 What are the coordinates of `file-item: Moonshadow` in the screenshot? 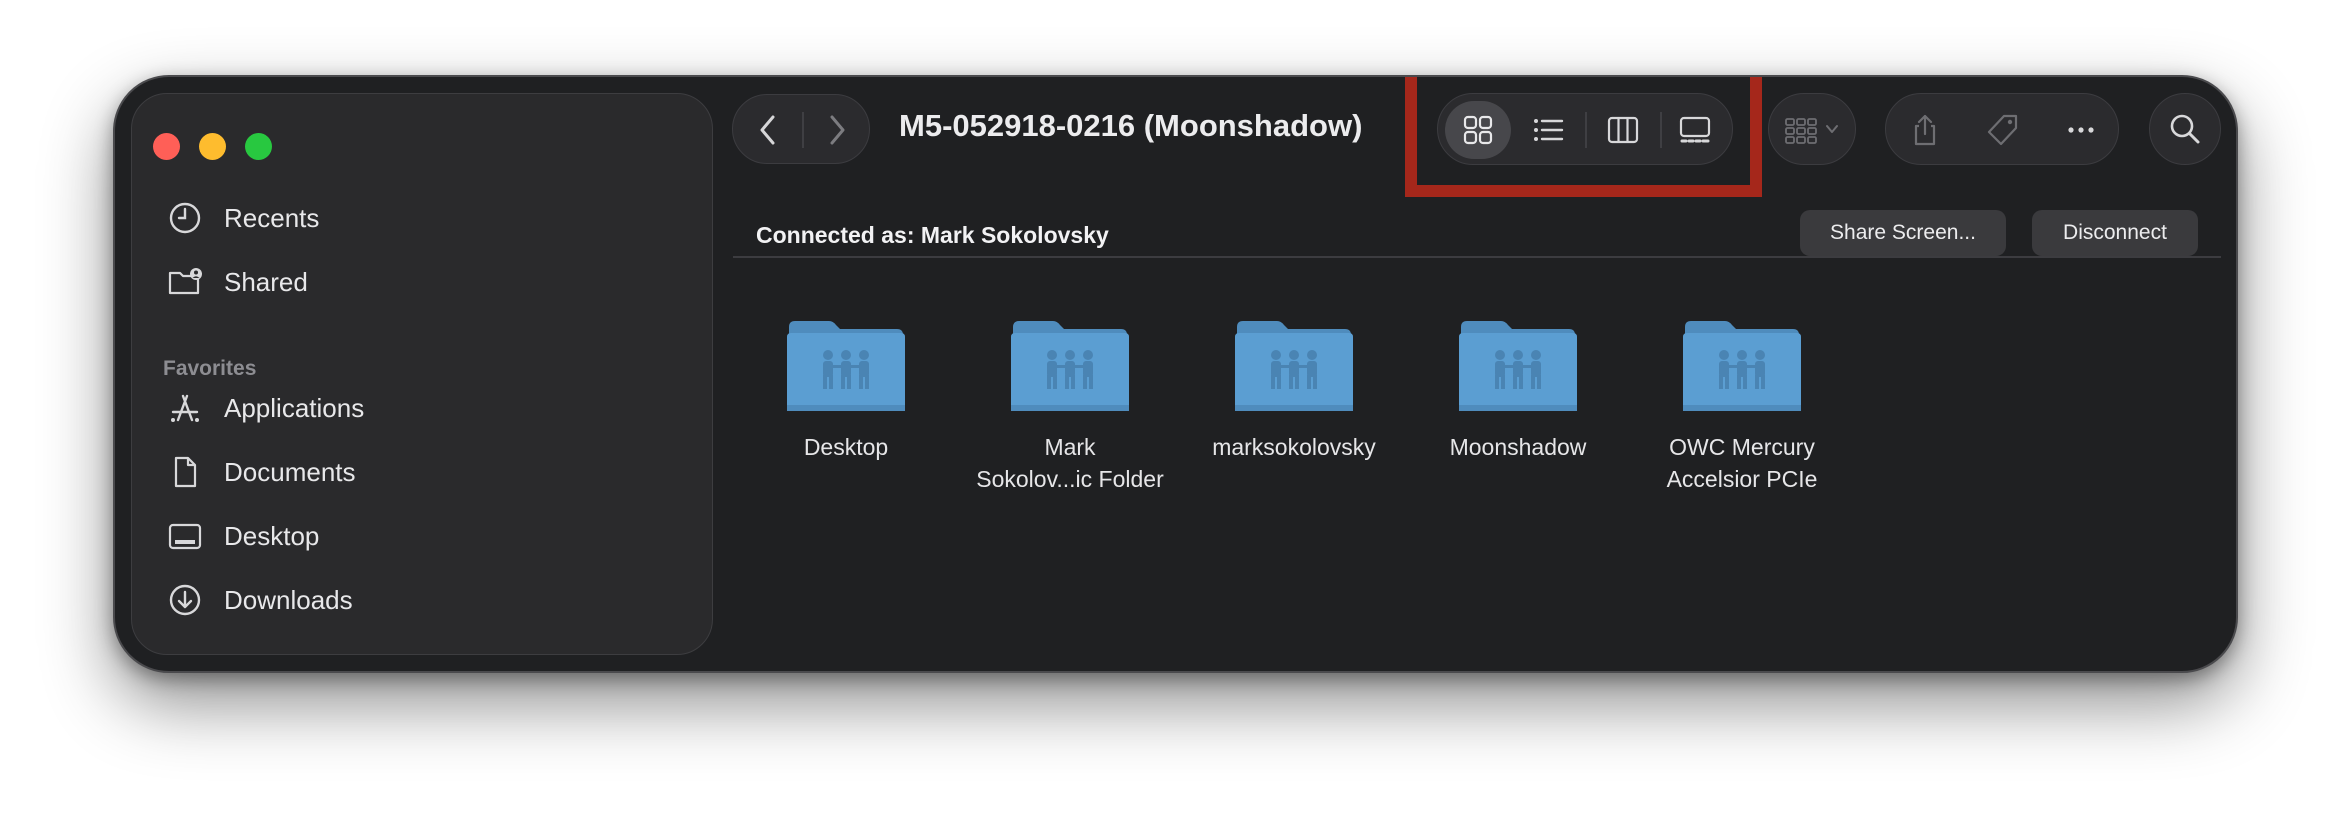 It's located at (1518, 390).